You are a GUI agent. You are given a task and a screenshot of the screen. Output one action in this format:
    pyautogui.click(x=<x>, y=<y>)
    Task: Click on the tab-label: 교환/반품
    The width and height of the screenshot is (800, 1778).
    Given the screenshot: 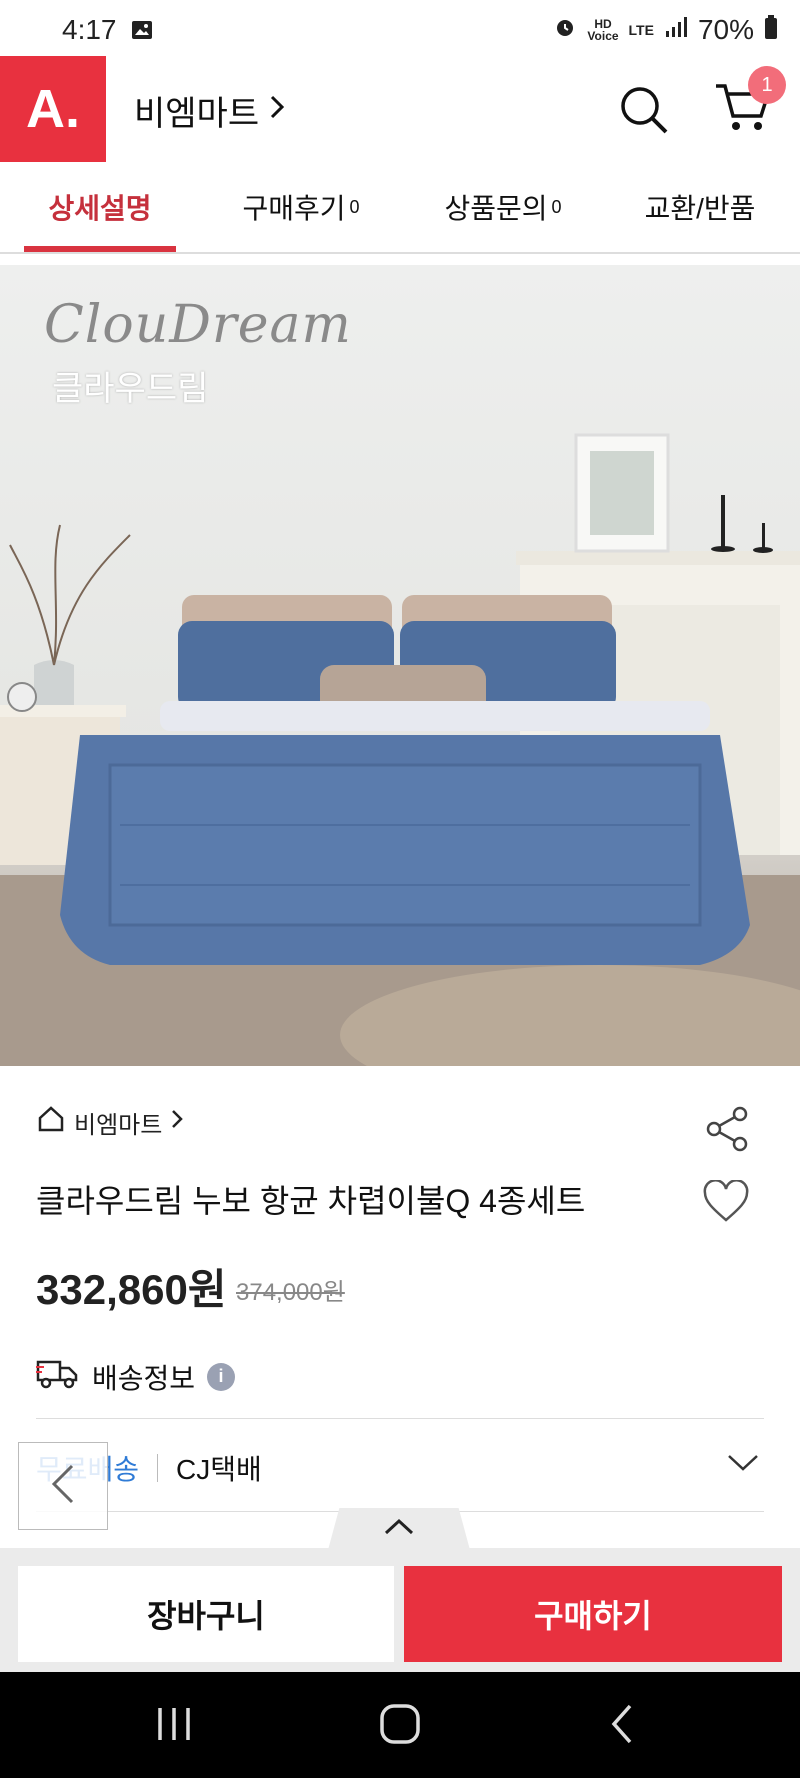 What is the action you would take?
    pyautogui.click(x=700, y=208)
    